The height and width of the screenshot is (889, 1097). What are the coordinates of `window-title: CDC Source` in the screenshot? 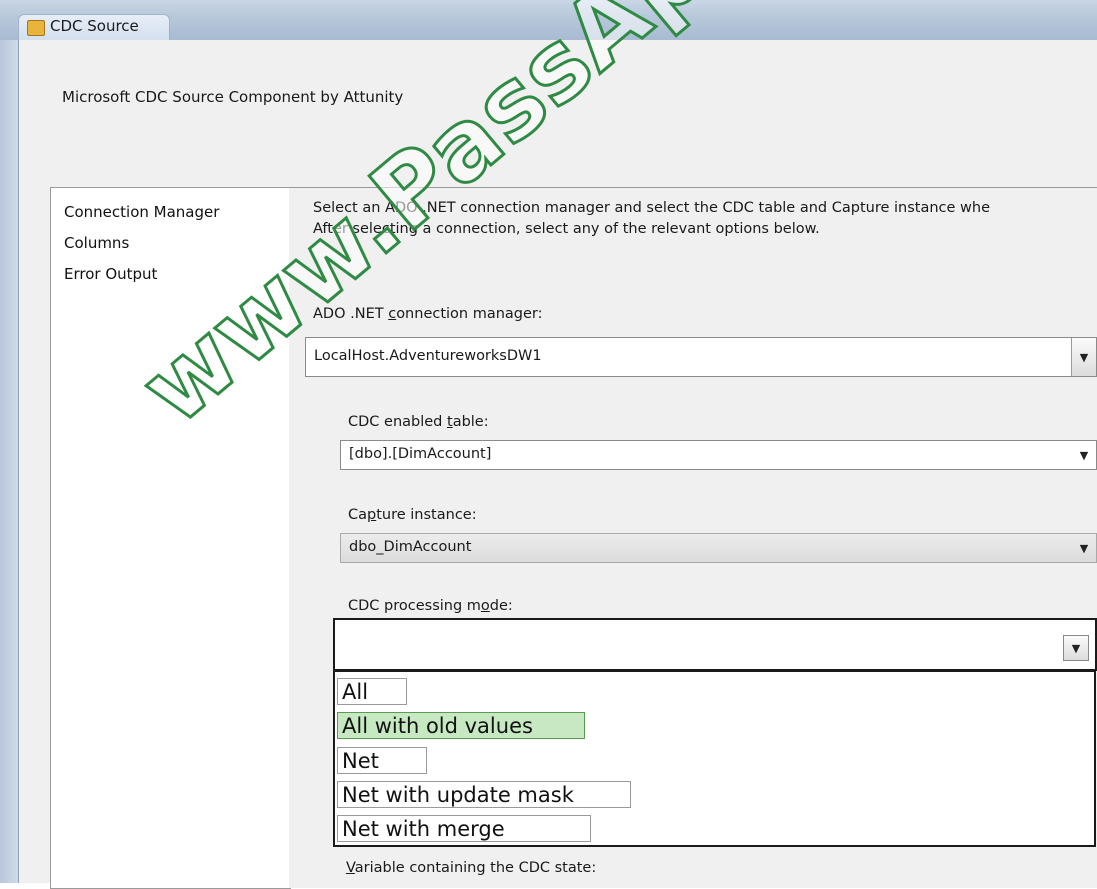 It's located at (94, 26).